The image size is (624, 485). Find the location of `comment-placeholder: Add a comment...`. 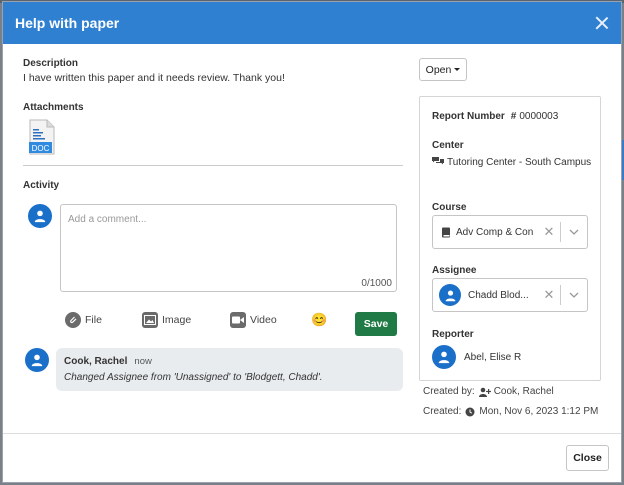

comment-placeholder: Add a comment... is located at coordinates (107, 219).